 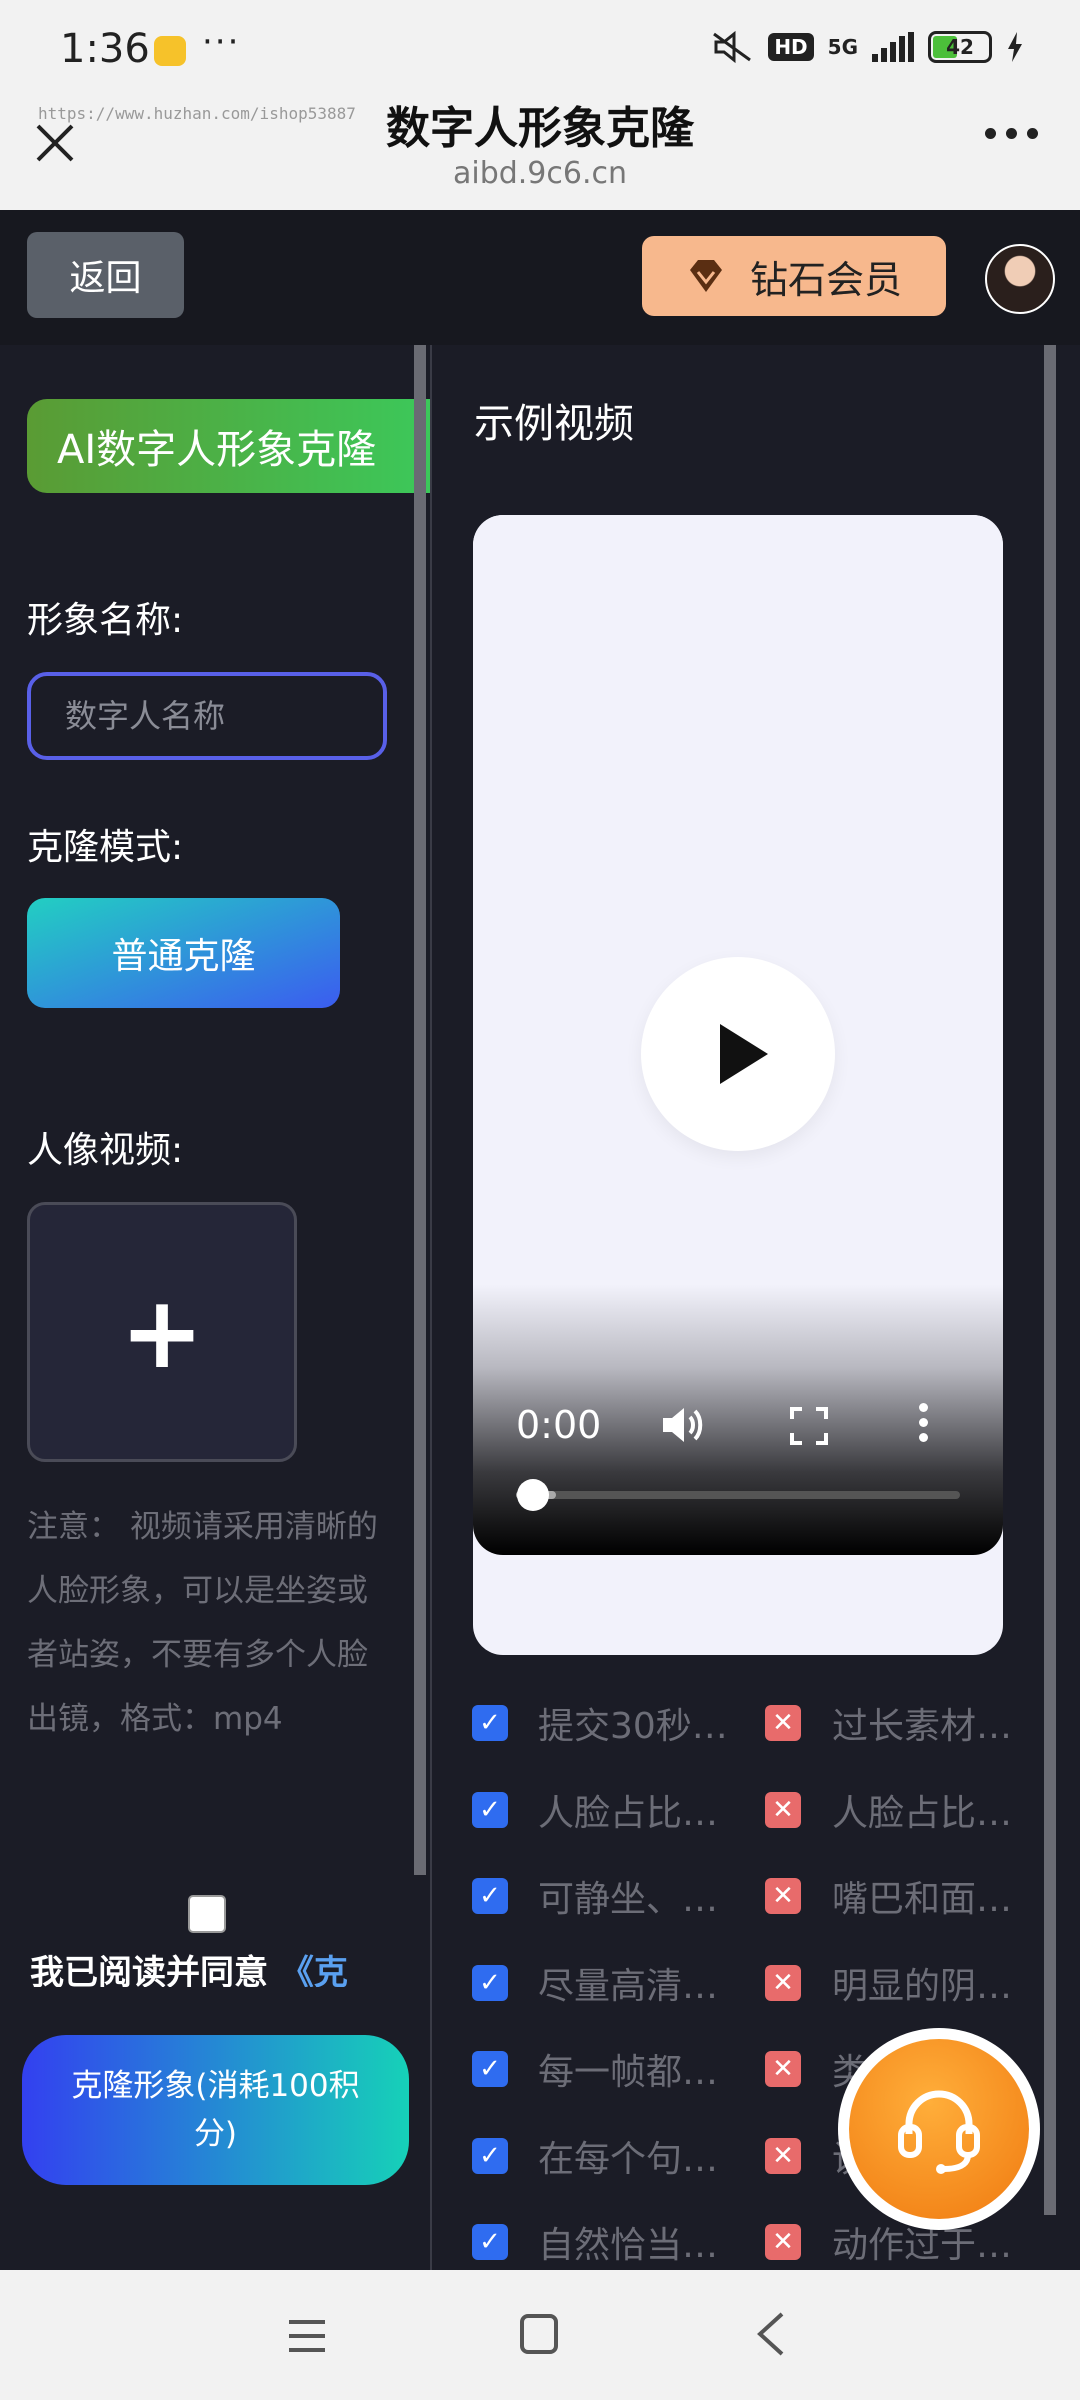 I want to click on vip-button: 钻石会员, so click(x=794, y=276).